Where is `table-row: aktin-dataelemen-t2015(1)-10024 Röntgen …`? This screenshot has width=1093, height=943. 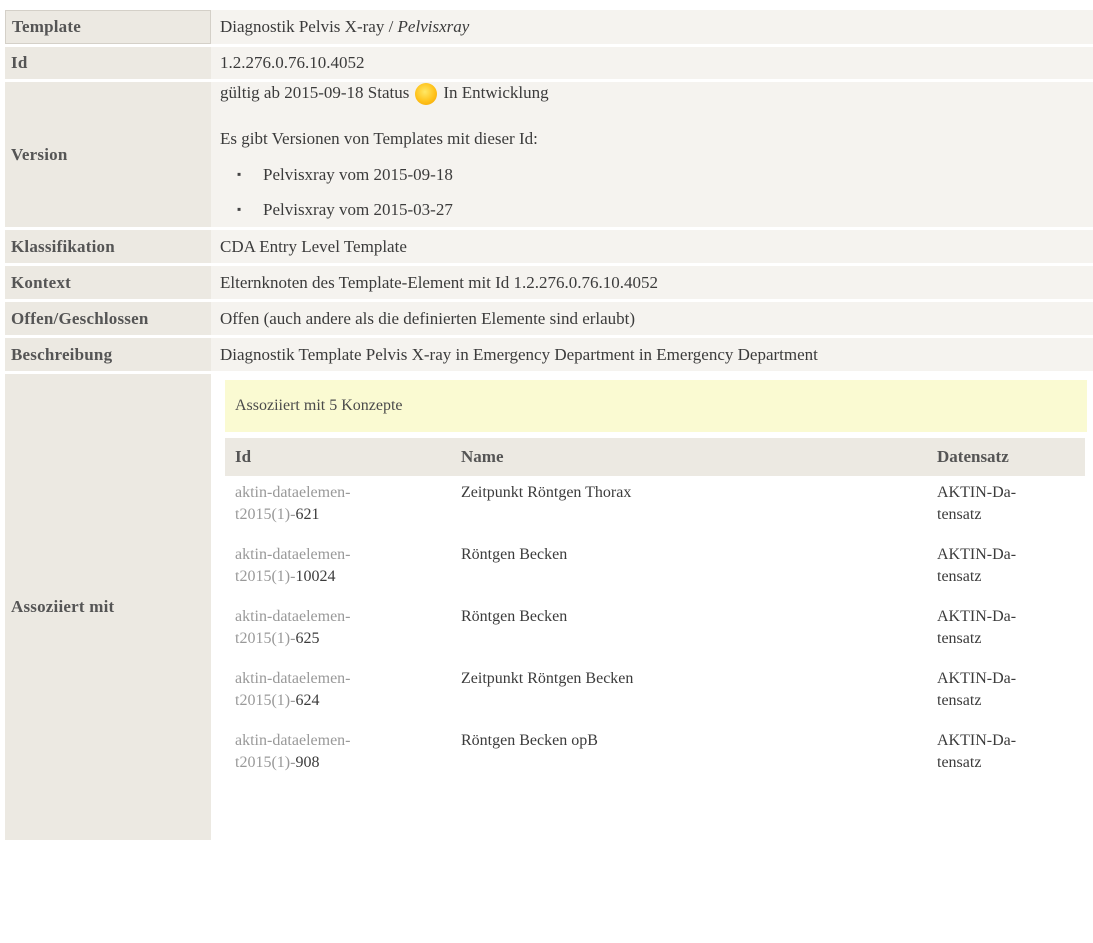 table-row: aktin-dataelemen-t2015(1)-10024 Röntgen … is located at coordinates (655, 569).